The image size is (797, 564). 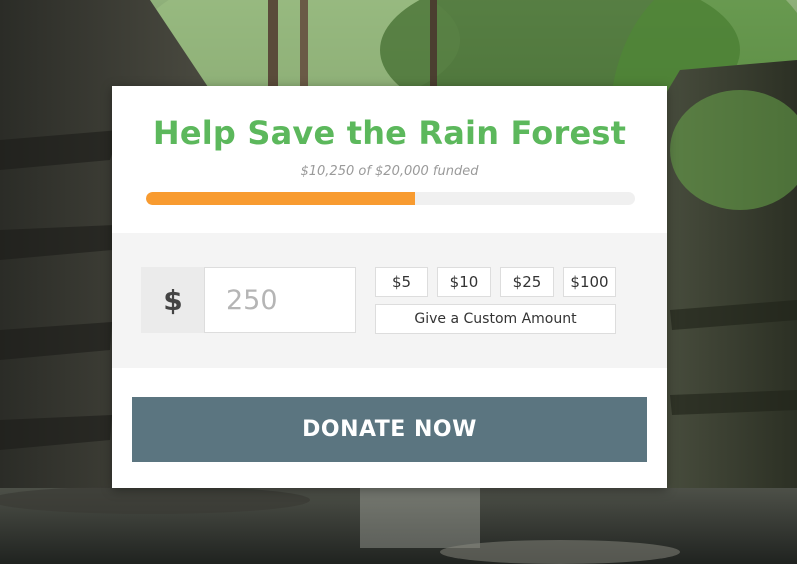 What do you see at coordinates (495, 319) in the screenshot?
I see `custom-amount-button: Give a Custom Amount` at bounding box center [495, 319].